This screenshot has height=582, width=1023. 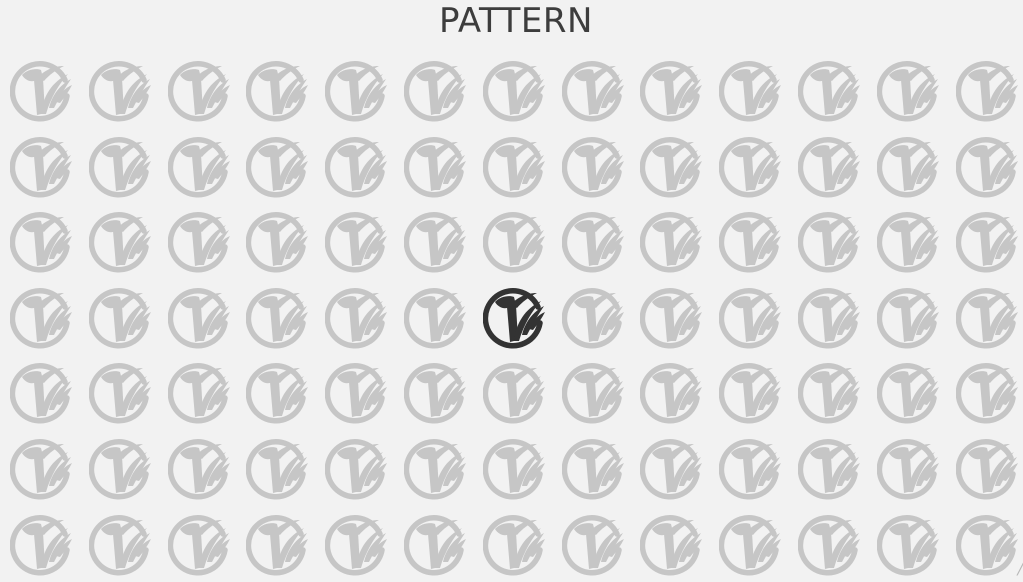 I want to click on corner-mark: /, so click(x=1020, y=568).